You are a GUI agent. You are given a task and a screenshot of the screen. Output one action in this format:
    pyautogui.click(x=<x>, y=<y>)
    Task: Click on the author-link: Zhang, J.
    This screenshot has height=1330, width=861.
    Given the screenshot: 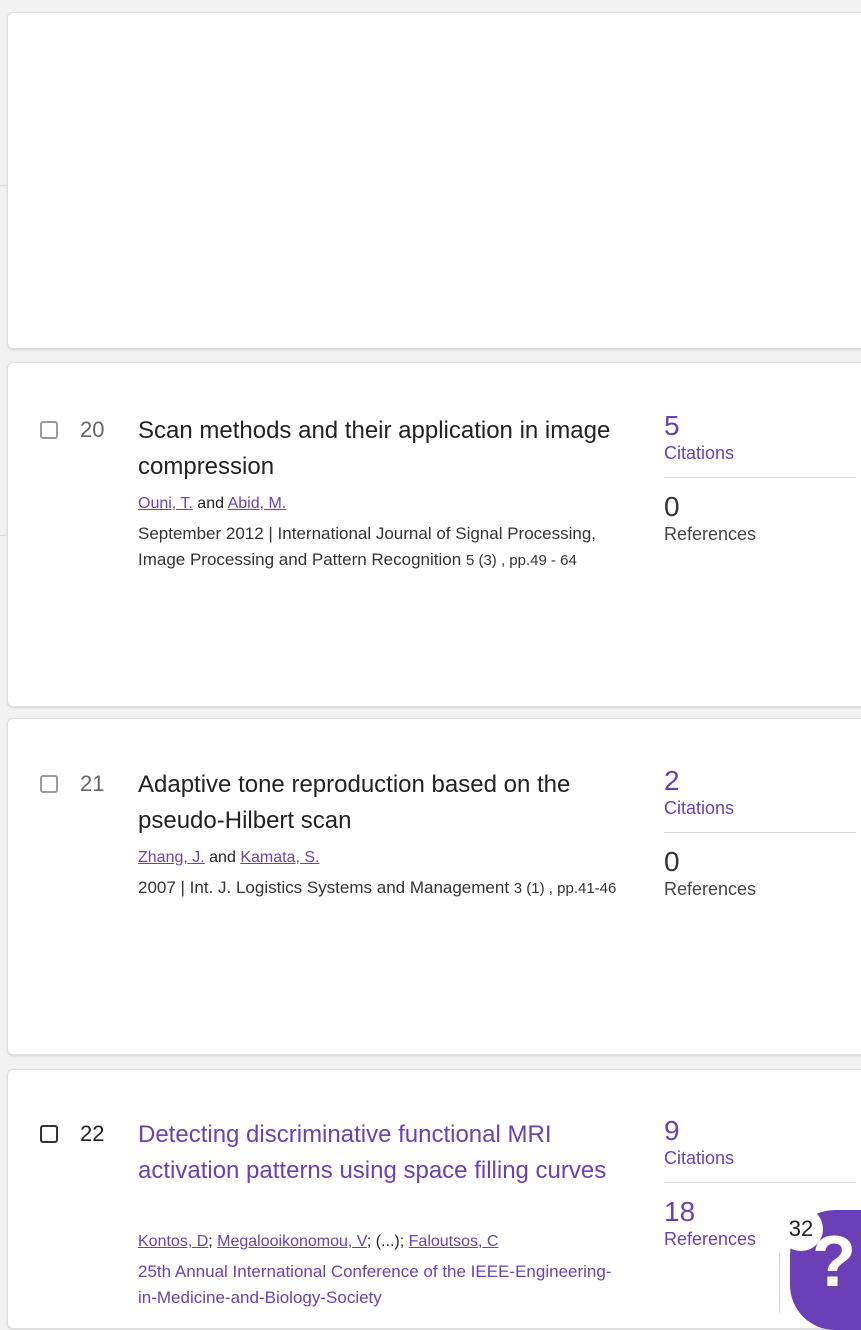 What is the action you would take?
    pyautogui.click(x=171, y=857)
    